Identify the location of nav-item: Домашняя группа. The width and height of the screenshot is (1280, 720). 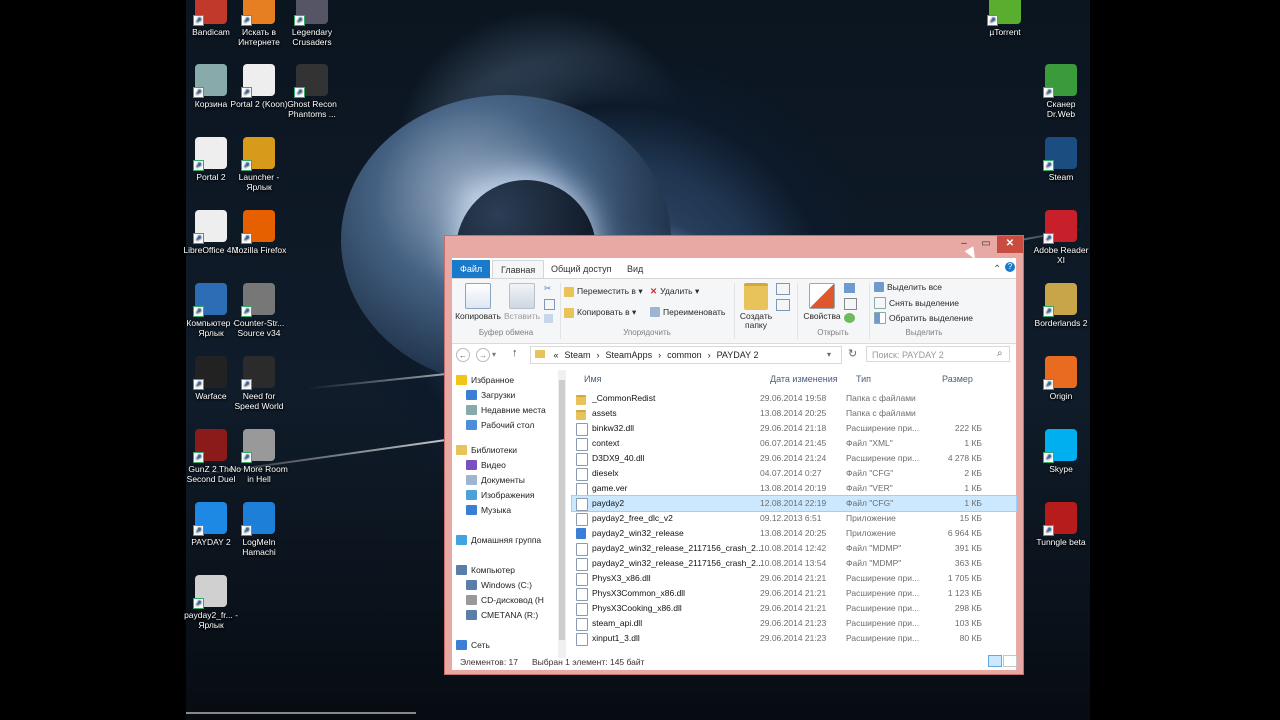
(498, 540).